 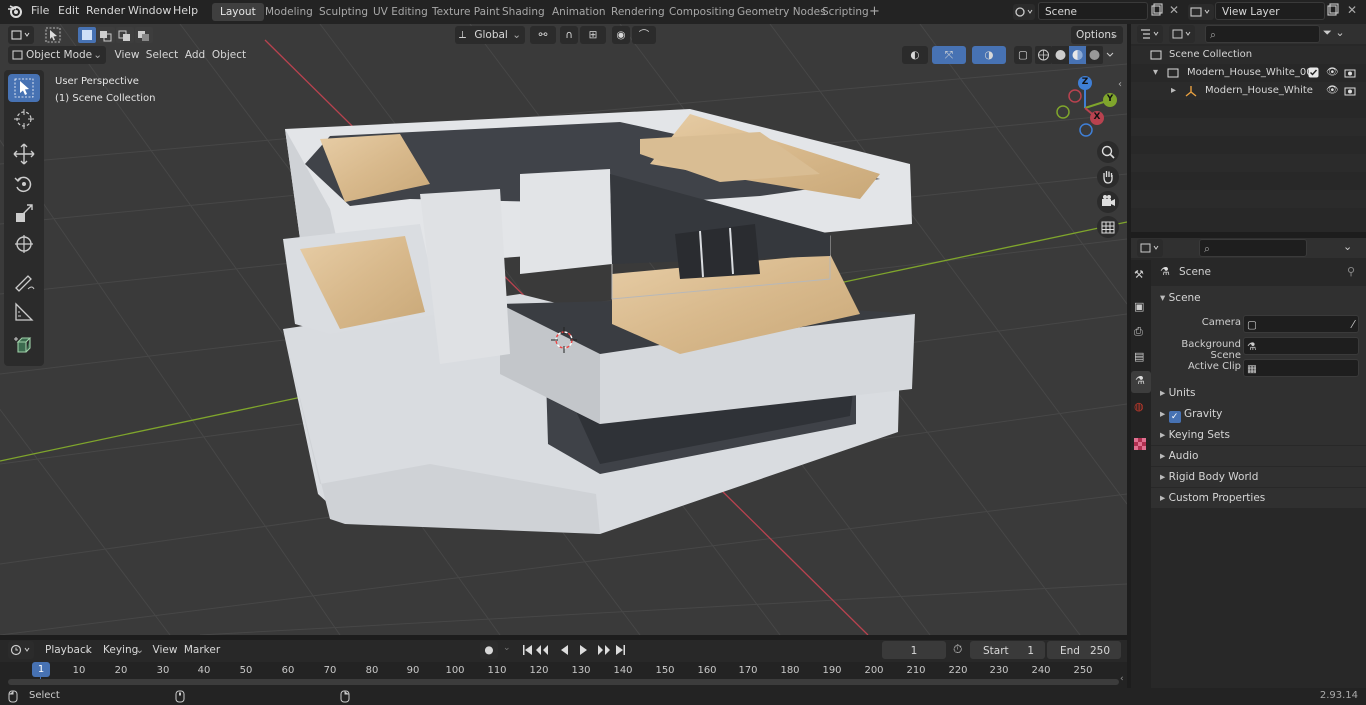 What do you see at coordinates (1108, 152) in the screenshot?
I see `zoom-button` at bounding box center [1108, 152].